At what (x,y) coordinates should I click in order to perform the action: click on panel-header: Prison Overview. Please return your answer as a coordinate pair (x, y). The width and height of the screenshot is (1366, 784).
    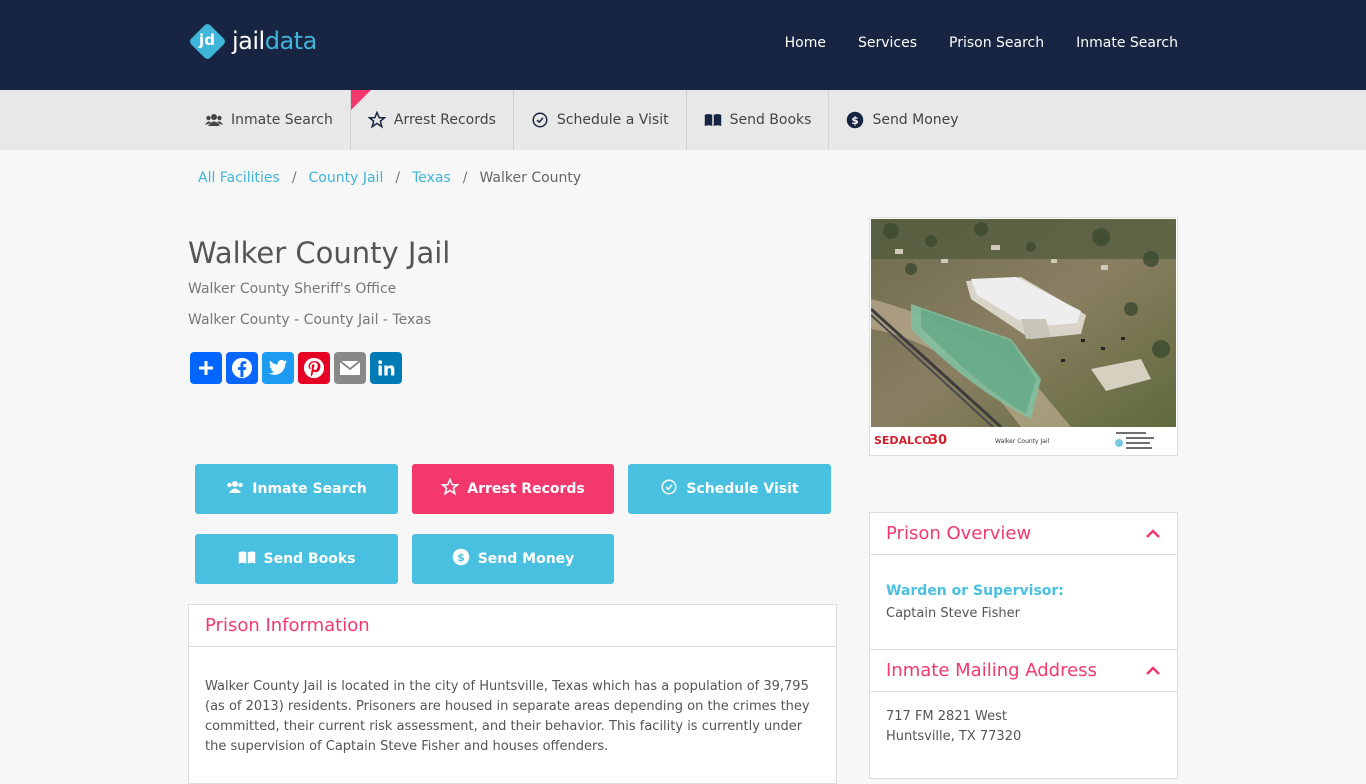
    Looking at the image, I should click on (1023, 534).